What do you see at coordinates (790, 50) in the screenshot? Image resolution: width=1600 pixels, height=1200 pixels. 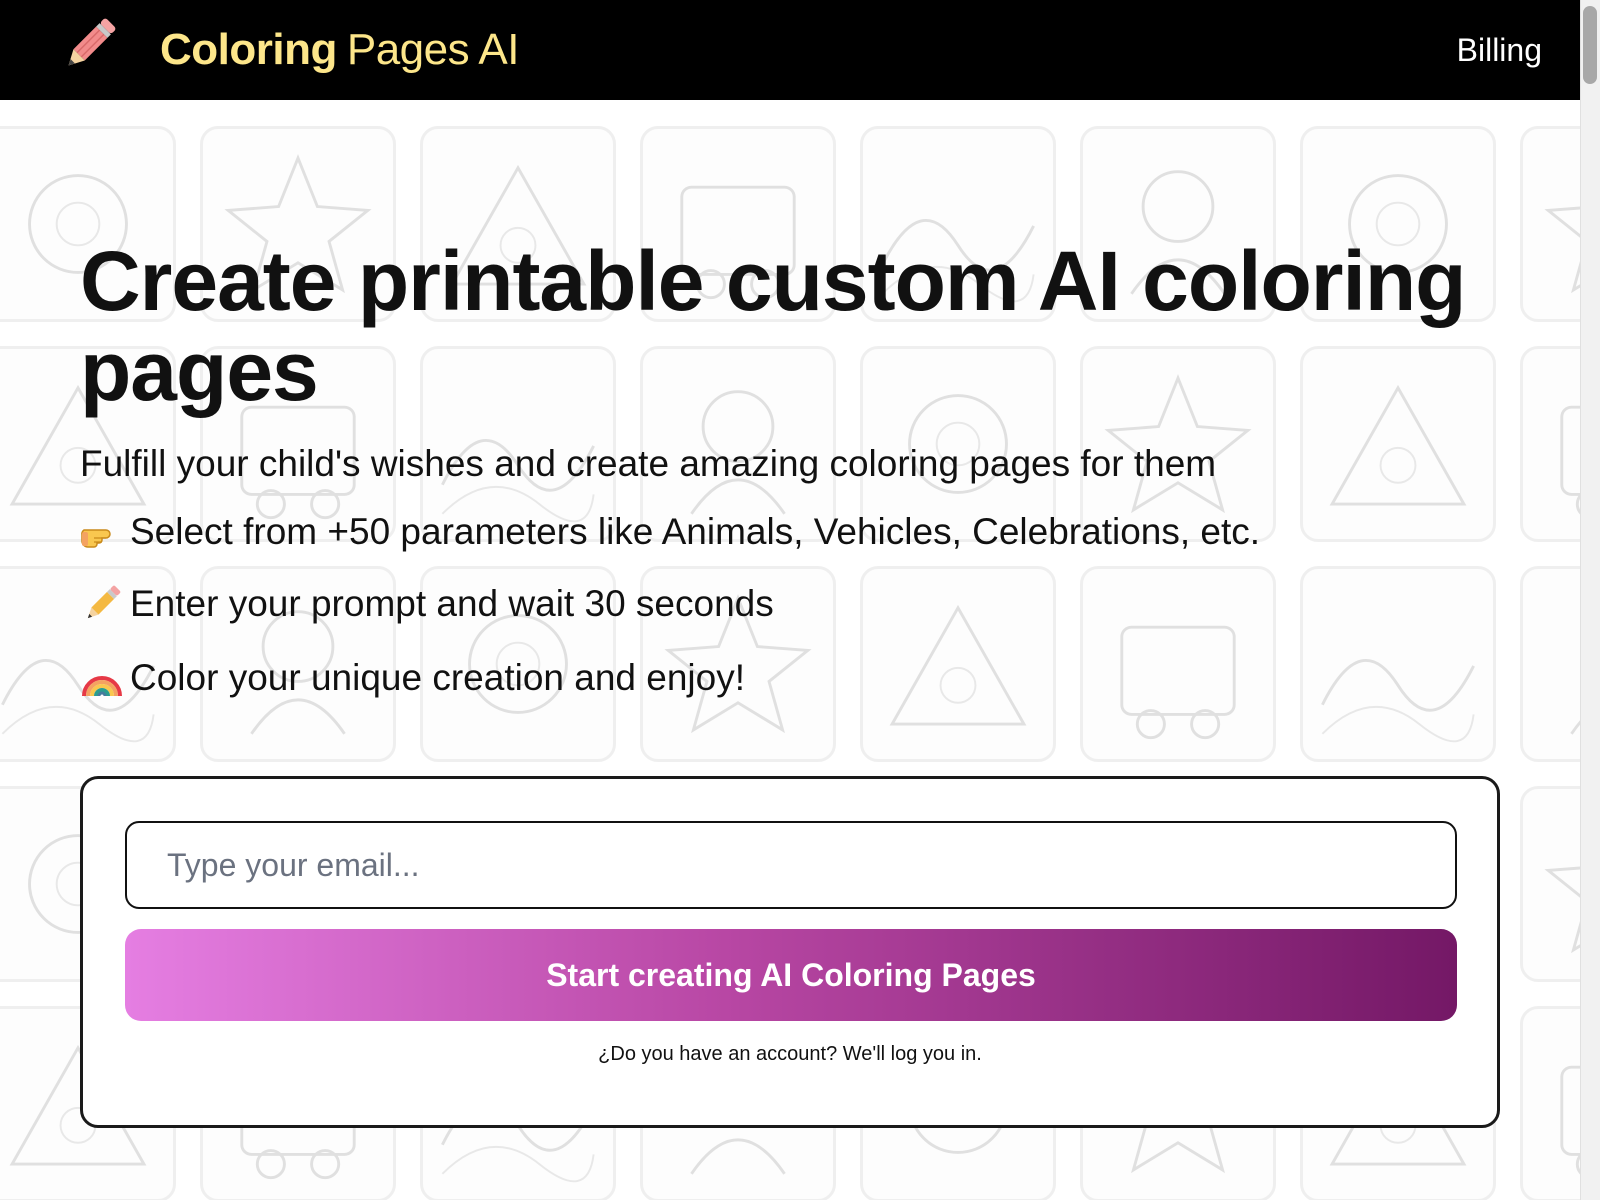 I see `top-navbar: Coloring Pages AI Billing` at bounding box center [790, 50].